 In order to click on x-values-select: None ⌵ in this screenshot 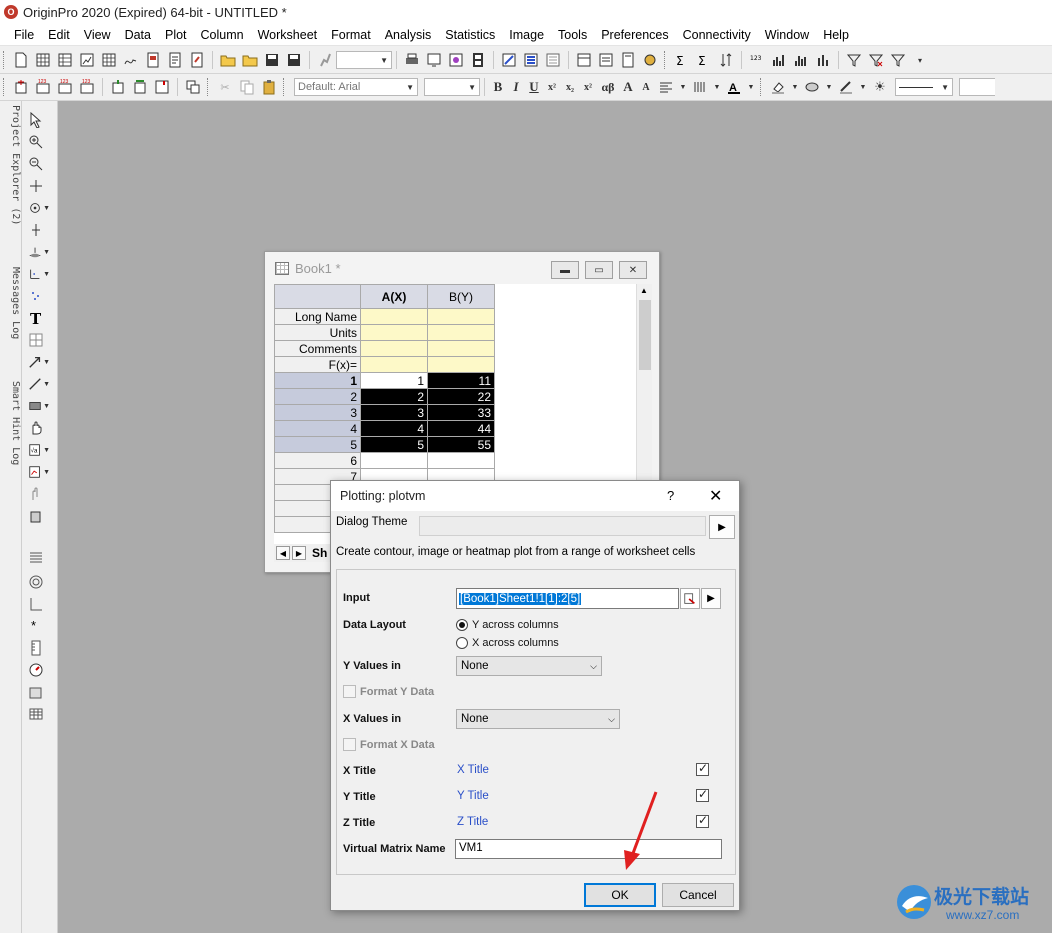, I will do `click(538, 719)`.